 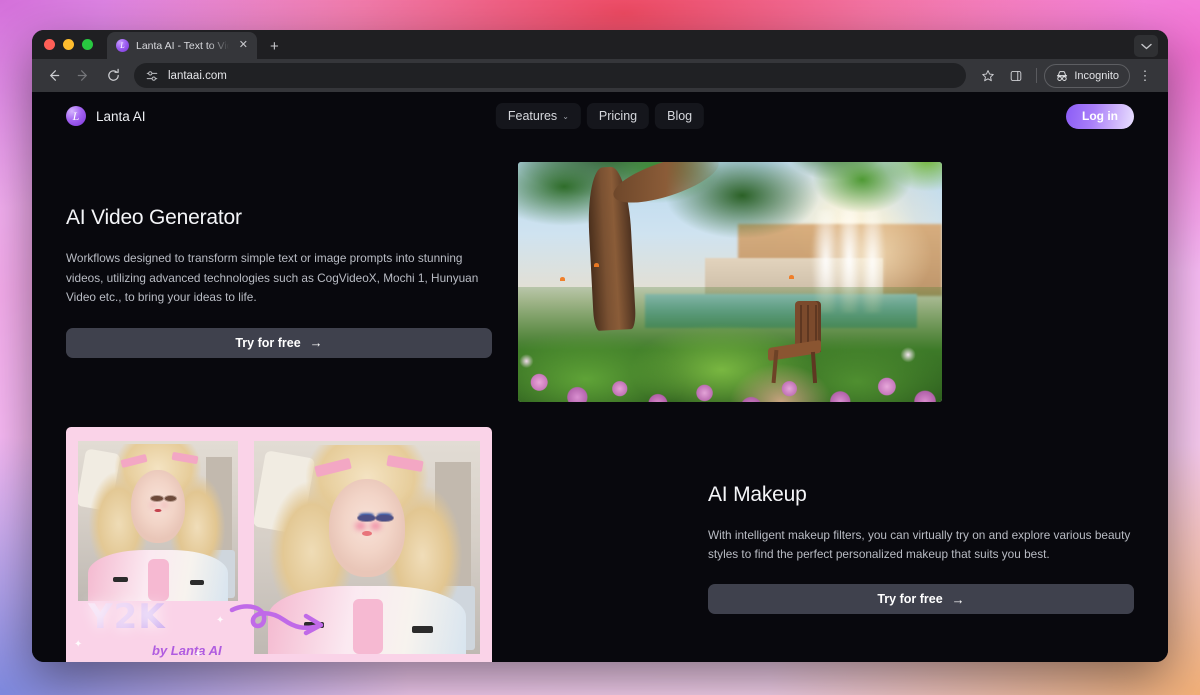 I want to click on tune-glyph, so click(x=151, y=75).